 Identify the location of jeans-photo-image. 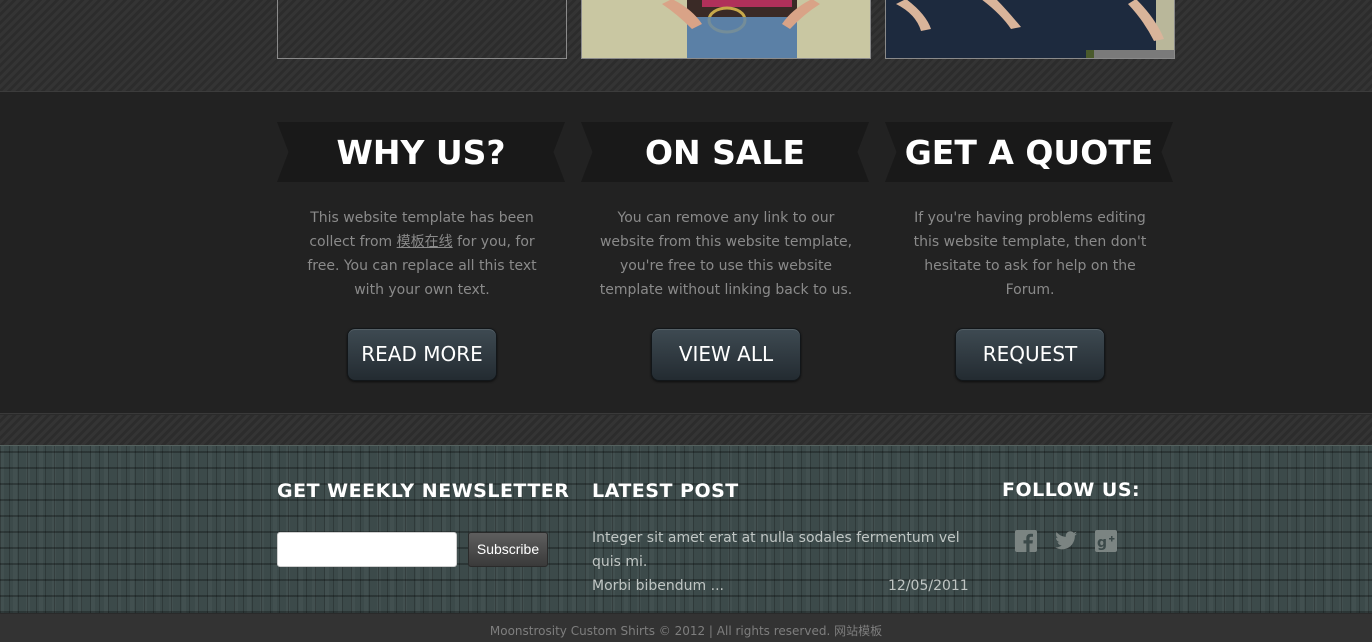
(741, 29).